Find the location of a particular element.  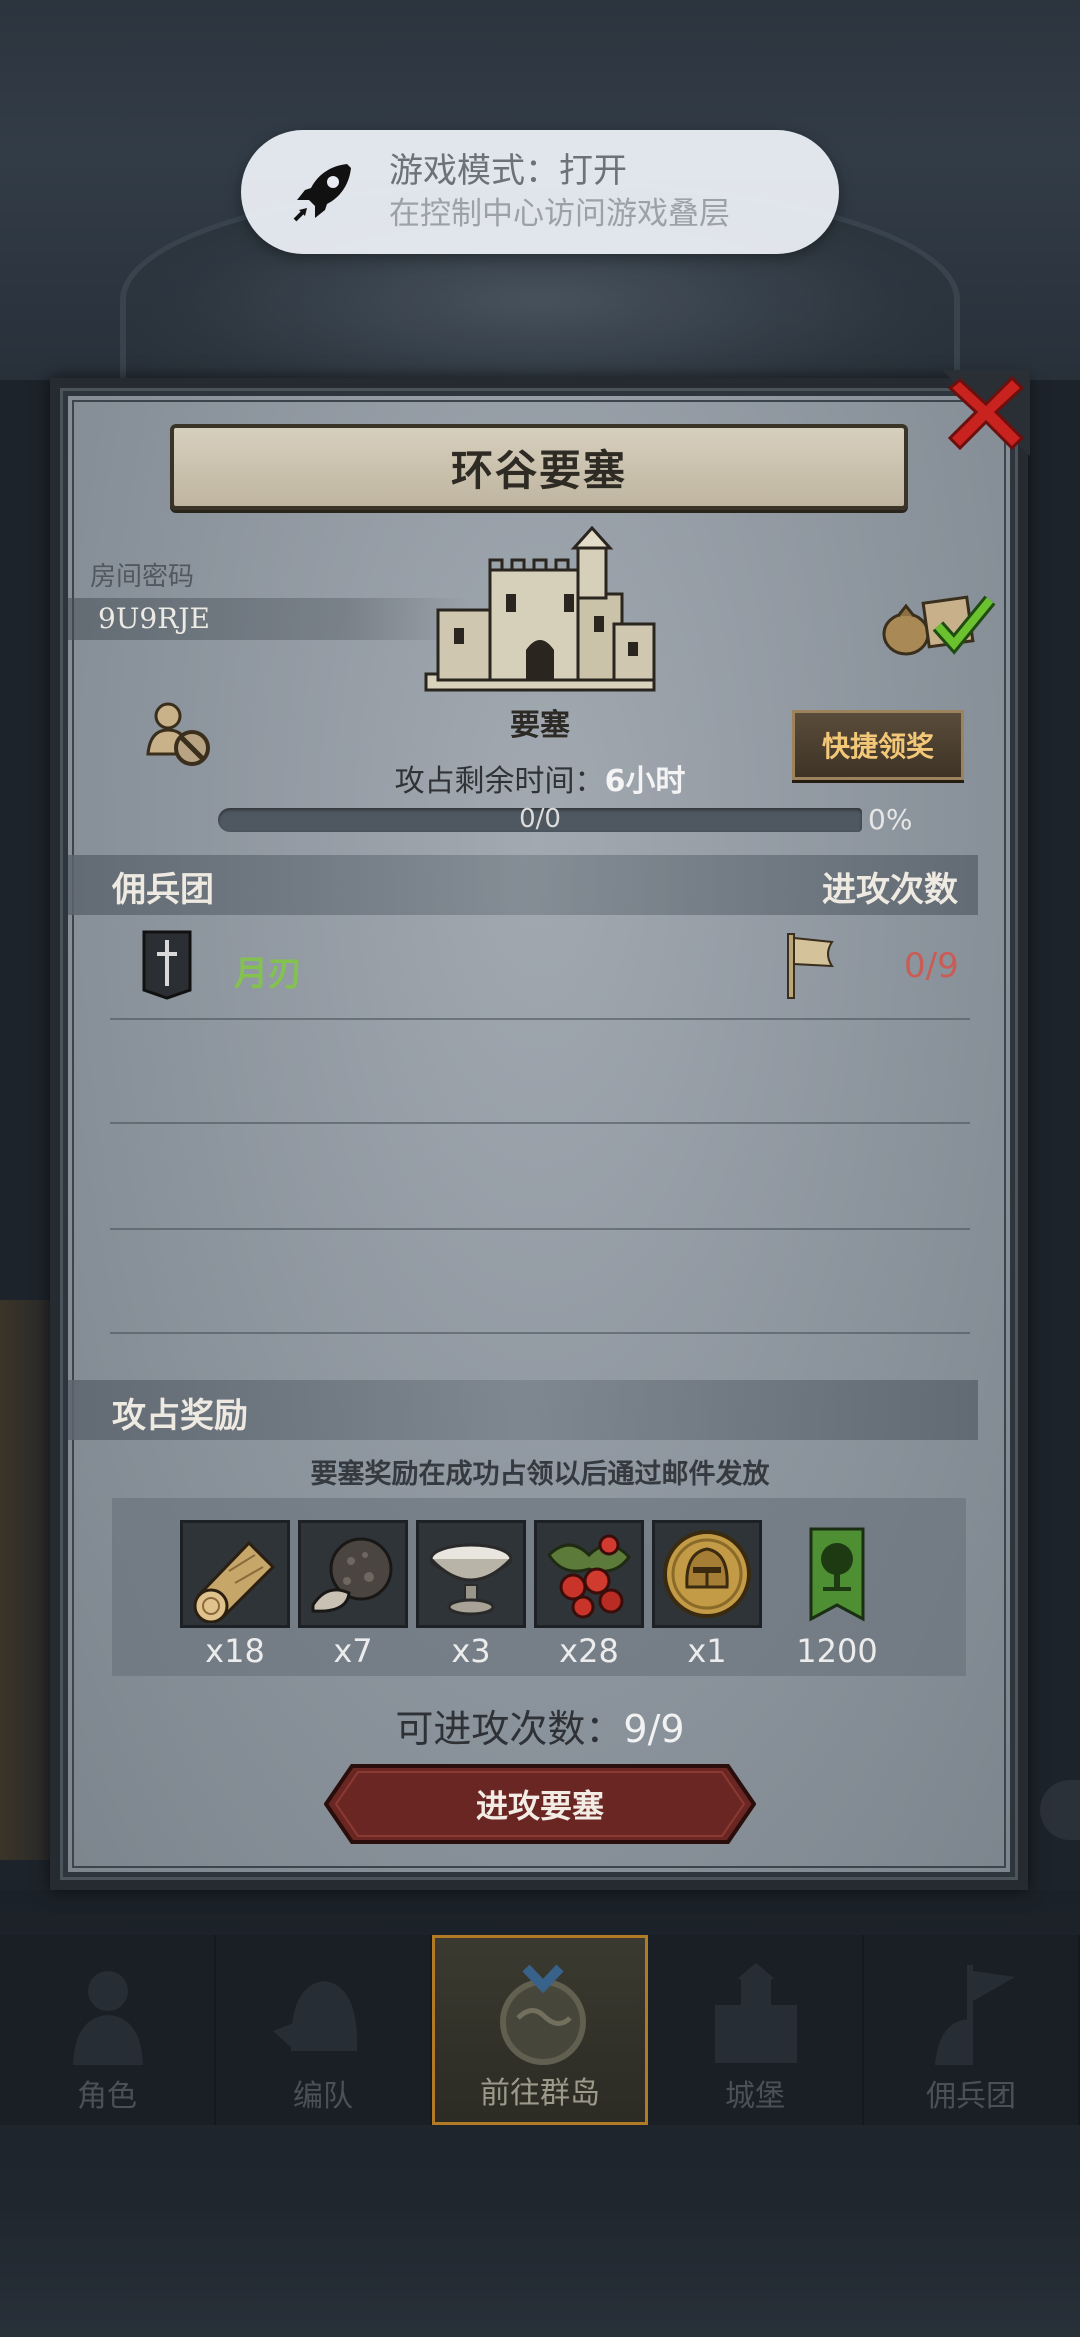

nav-label: 编队 is located at coordinates (323, 2096).